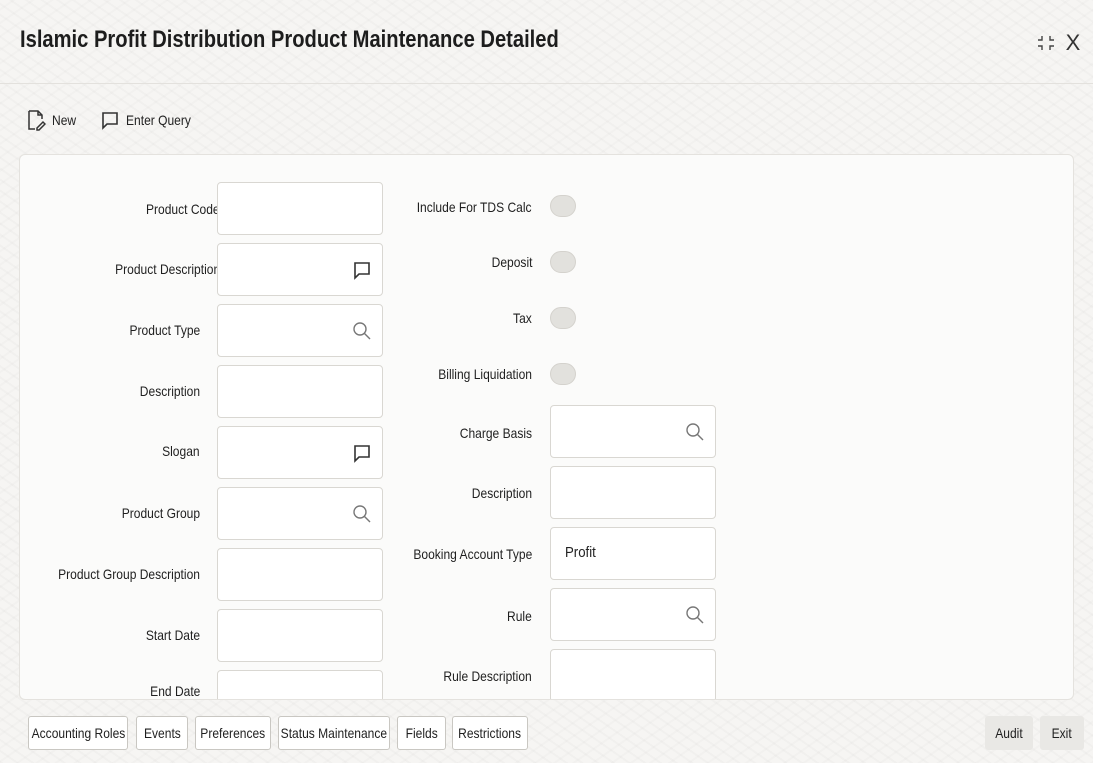 The image size is (1093, 763). Describe the element at coordinates (633, 492) in the screenshot. I see `charge-description-input` at that location.